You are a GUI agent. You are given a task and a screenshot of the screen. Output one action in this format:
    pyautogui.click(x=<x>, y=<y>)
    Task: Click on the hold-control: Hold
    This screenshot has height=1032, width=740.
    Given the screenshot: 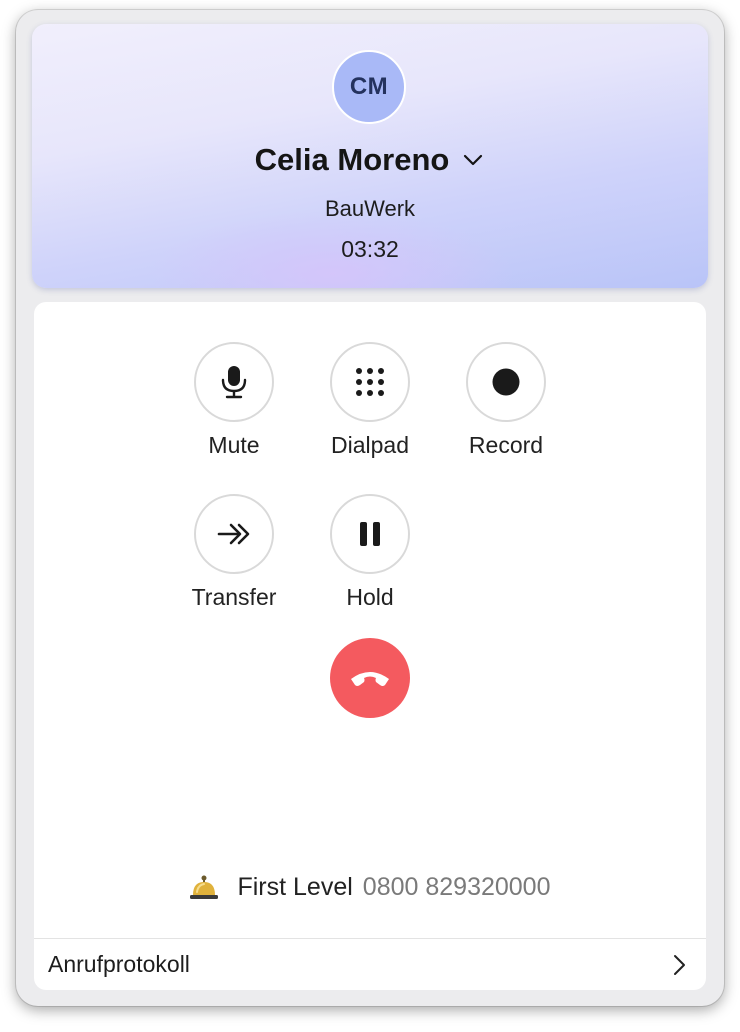 What is the action you would take?
    pyautogui.click(x=370, y=552)
    